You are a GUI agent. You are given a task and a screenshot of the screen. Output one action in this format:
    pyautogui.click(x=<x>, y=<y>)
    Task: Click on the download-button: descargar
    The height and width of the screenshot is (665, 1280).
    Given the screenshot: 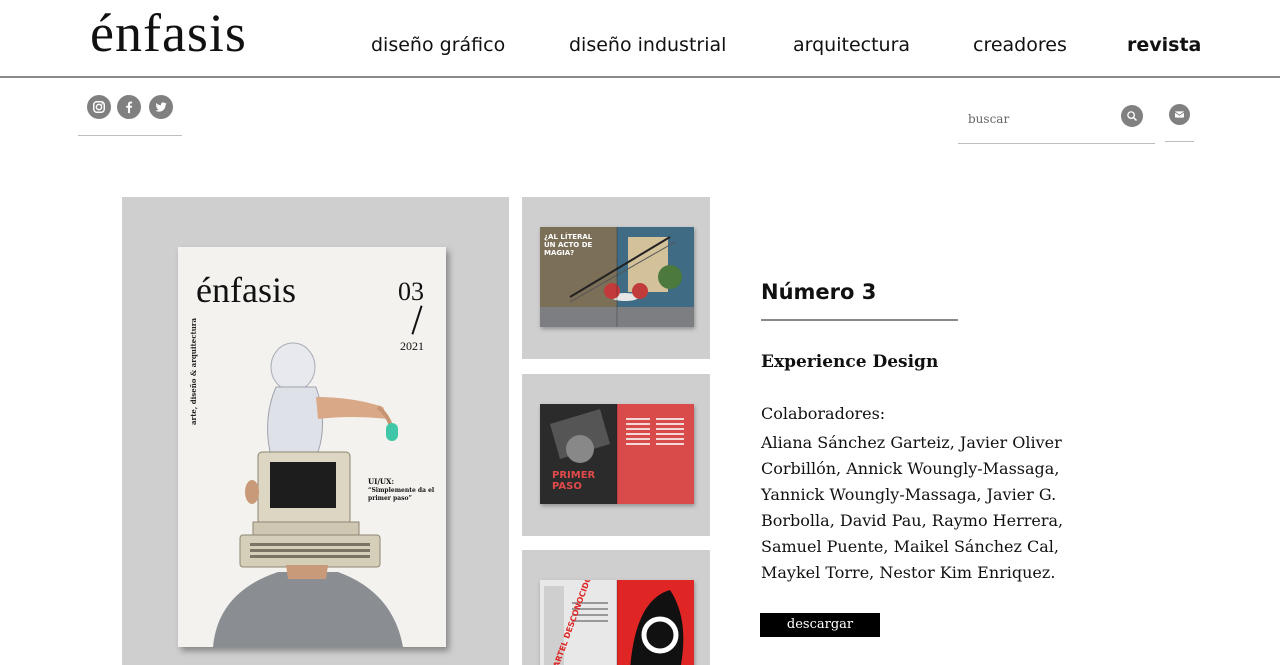 What is the action you would take?
    pyautogui.click(x=820, y=625)
    